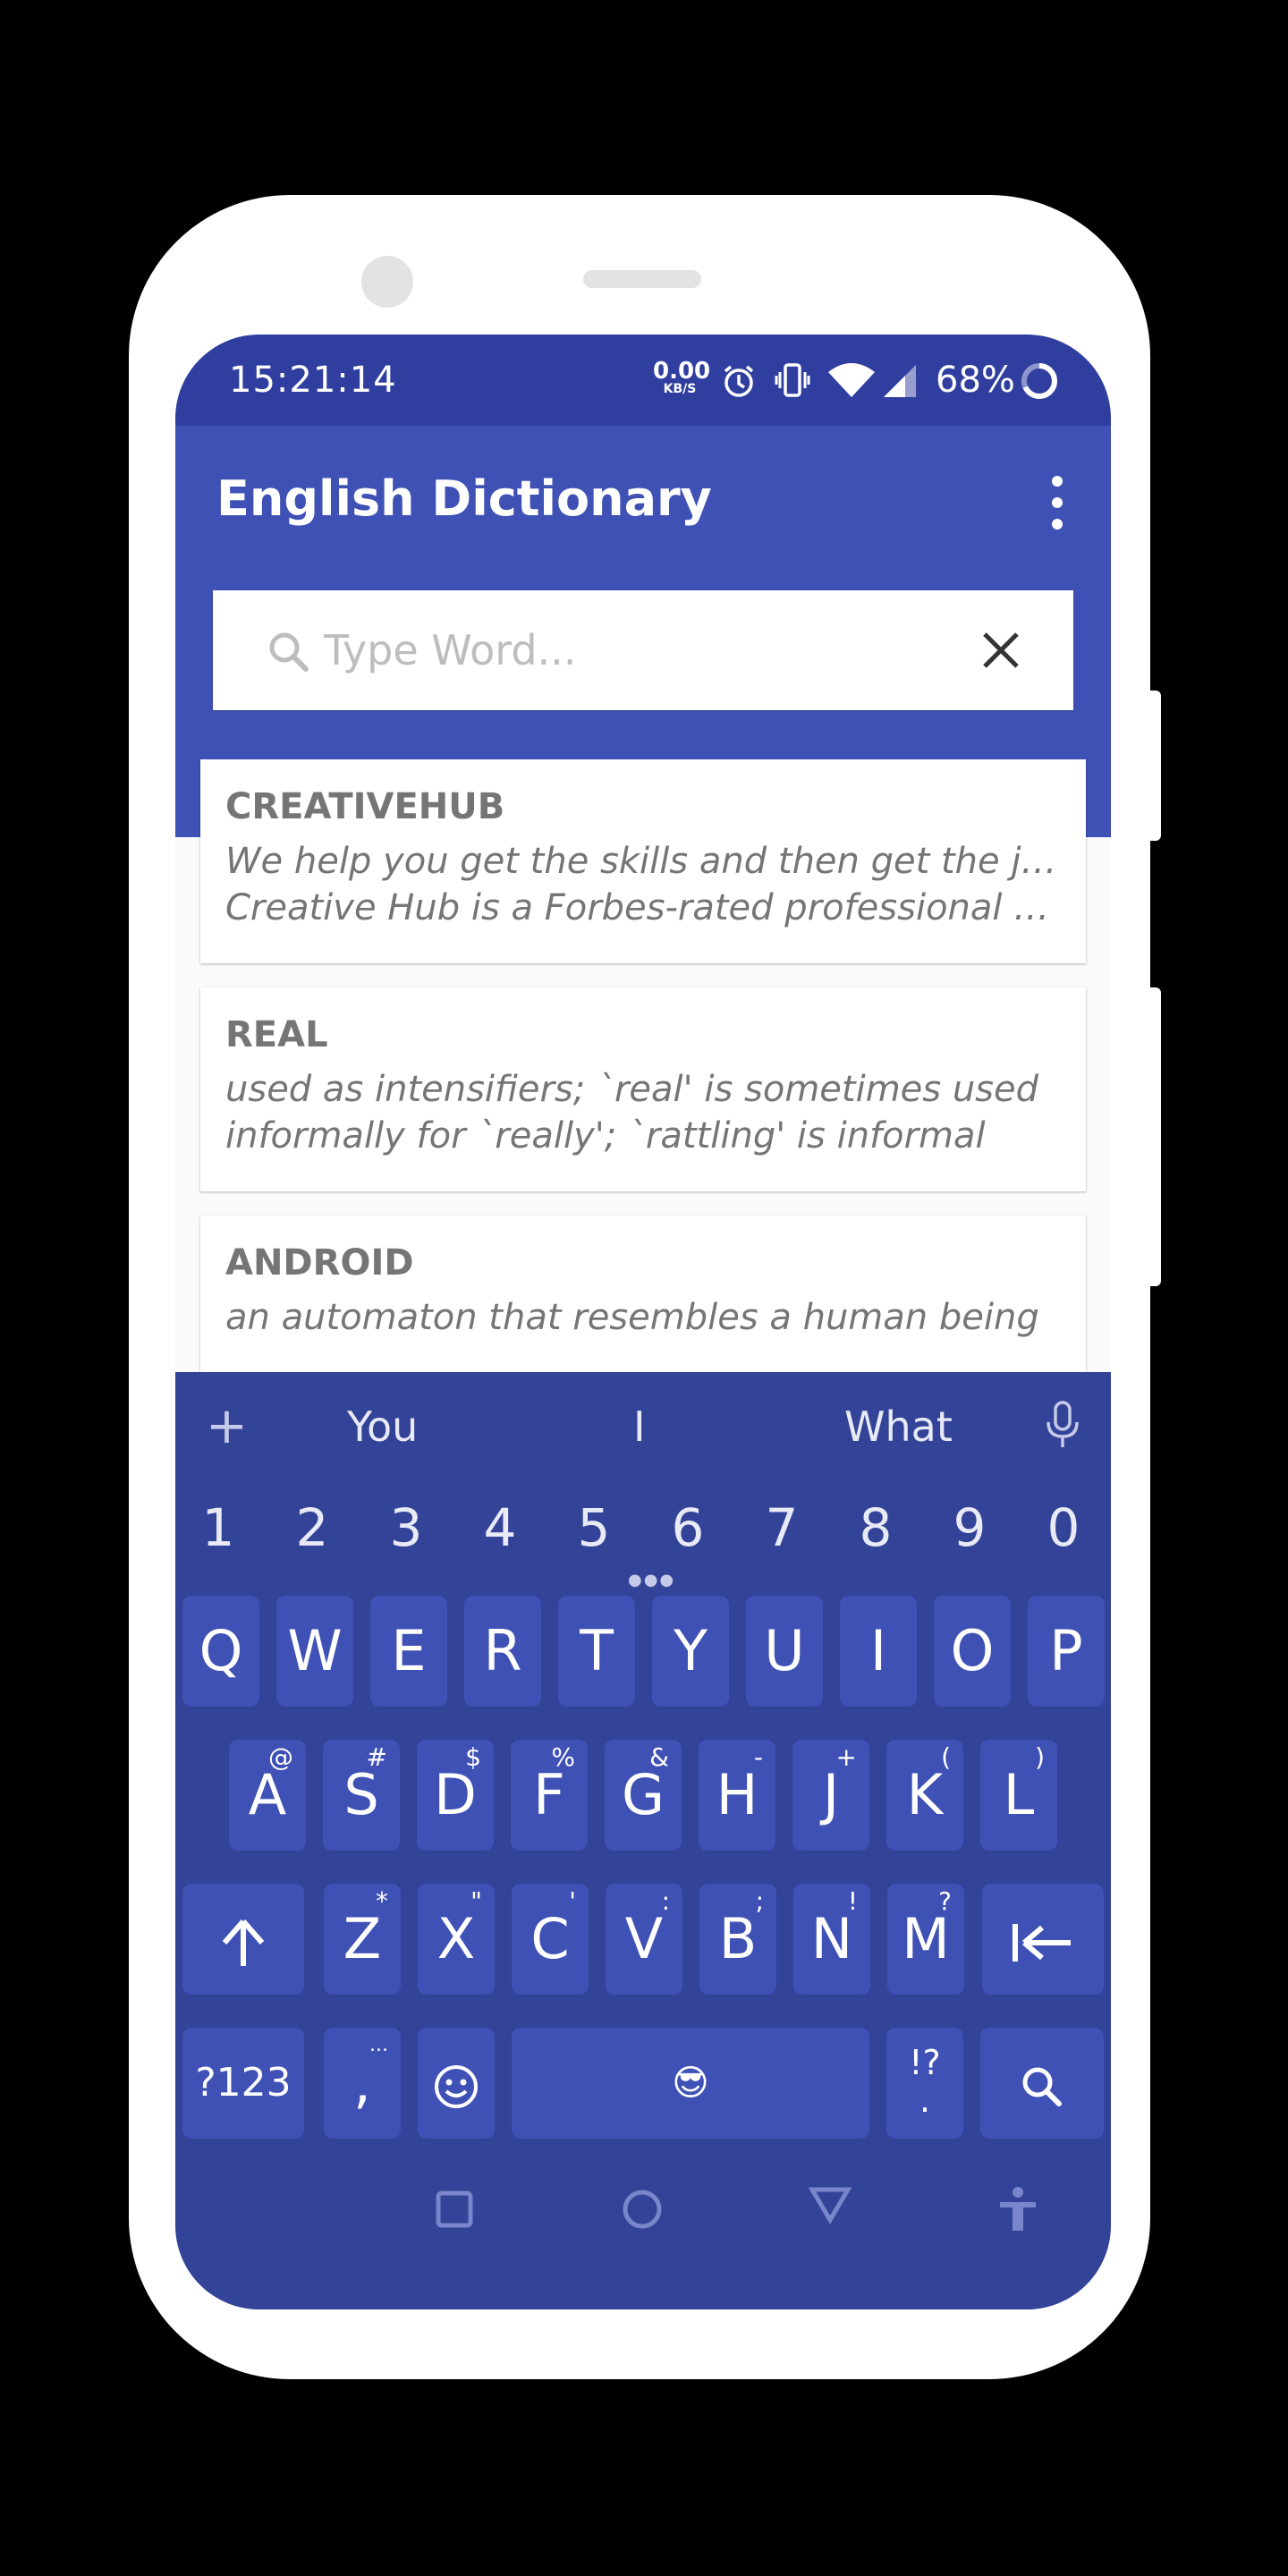 Image resolution: width=1288 pixels, height=2576 pixels. What do you see at coordinates (875, 1527) in the screenshot?
I see `number-key-8: 8` at bounding box center [875, 1527].